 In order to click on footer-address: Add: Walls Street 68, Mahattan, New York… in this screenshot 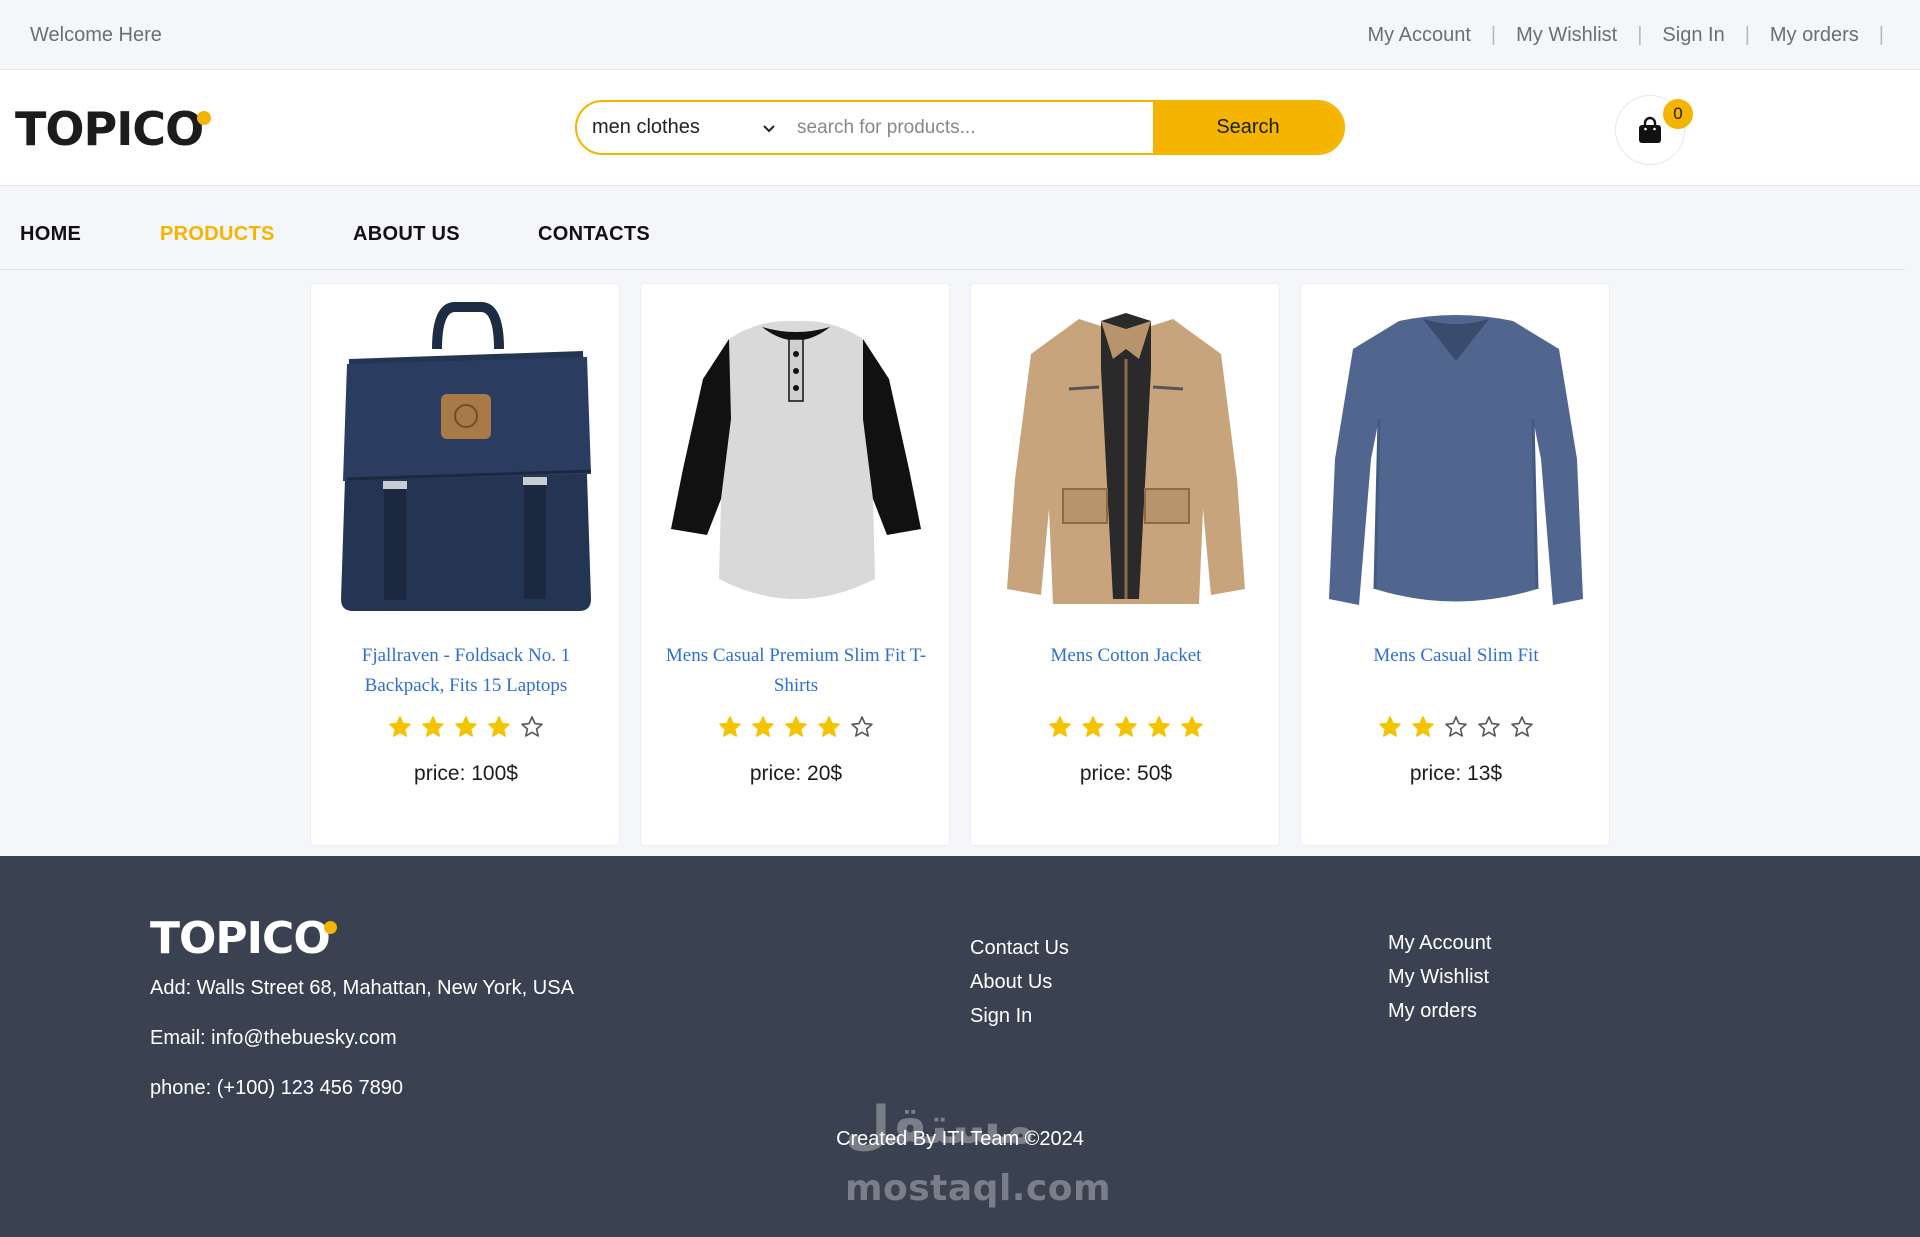, I will do `click(362, 988)`.